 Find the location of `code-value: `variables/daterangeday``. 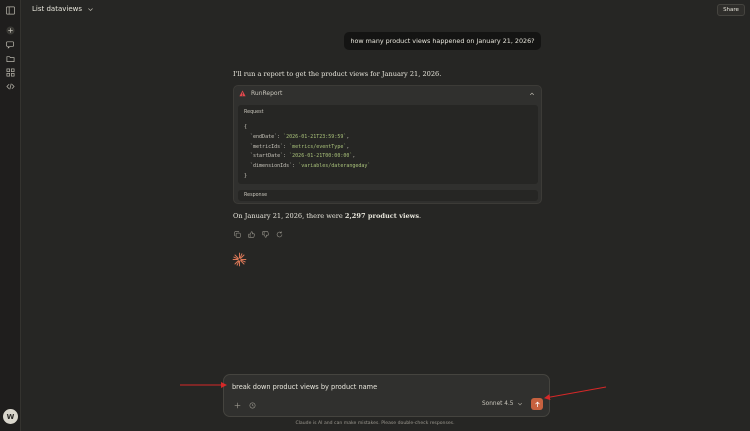

code-value: `variables/daterangeday` is located at coordinates (334, 166).